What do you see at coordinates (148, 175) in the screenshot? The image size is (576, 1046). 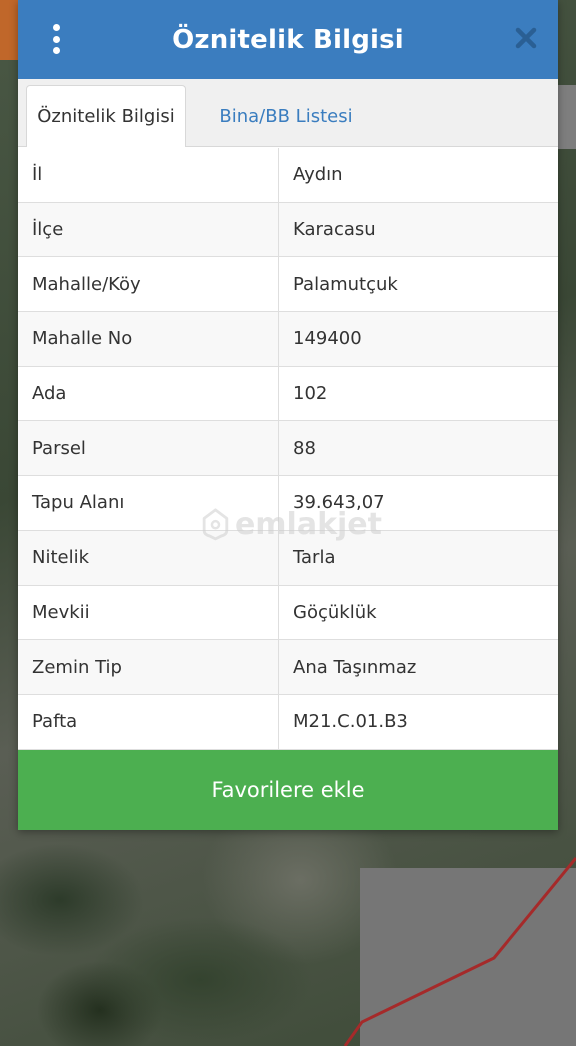 I see `row-key: İl` at bounding box center [148, 175].